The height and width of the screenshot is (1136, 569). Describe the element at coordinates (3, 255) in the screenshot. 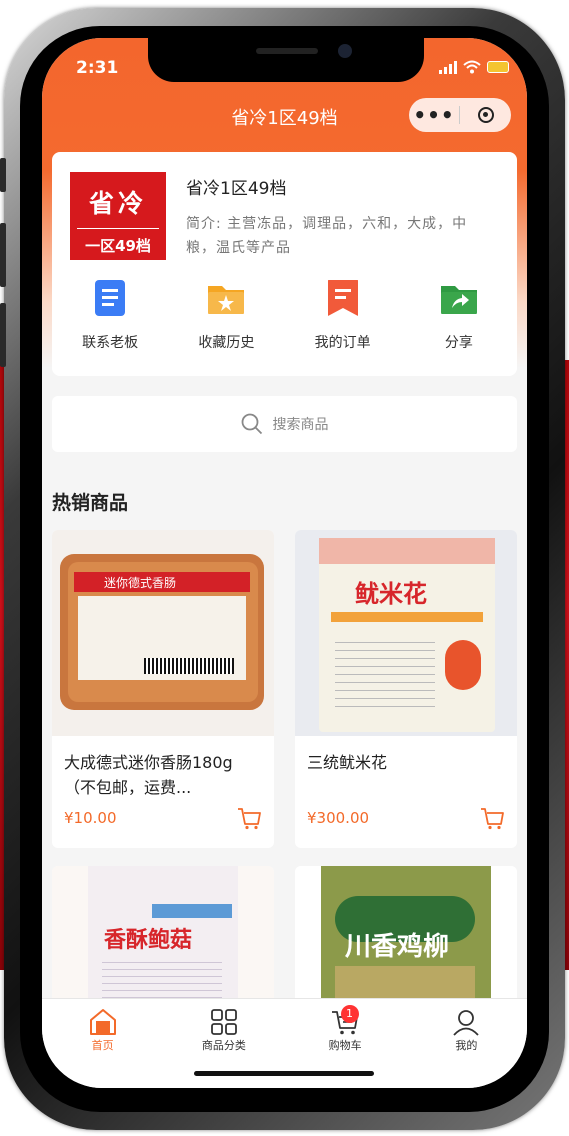

I see `volume-up-button` at that location.